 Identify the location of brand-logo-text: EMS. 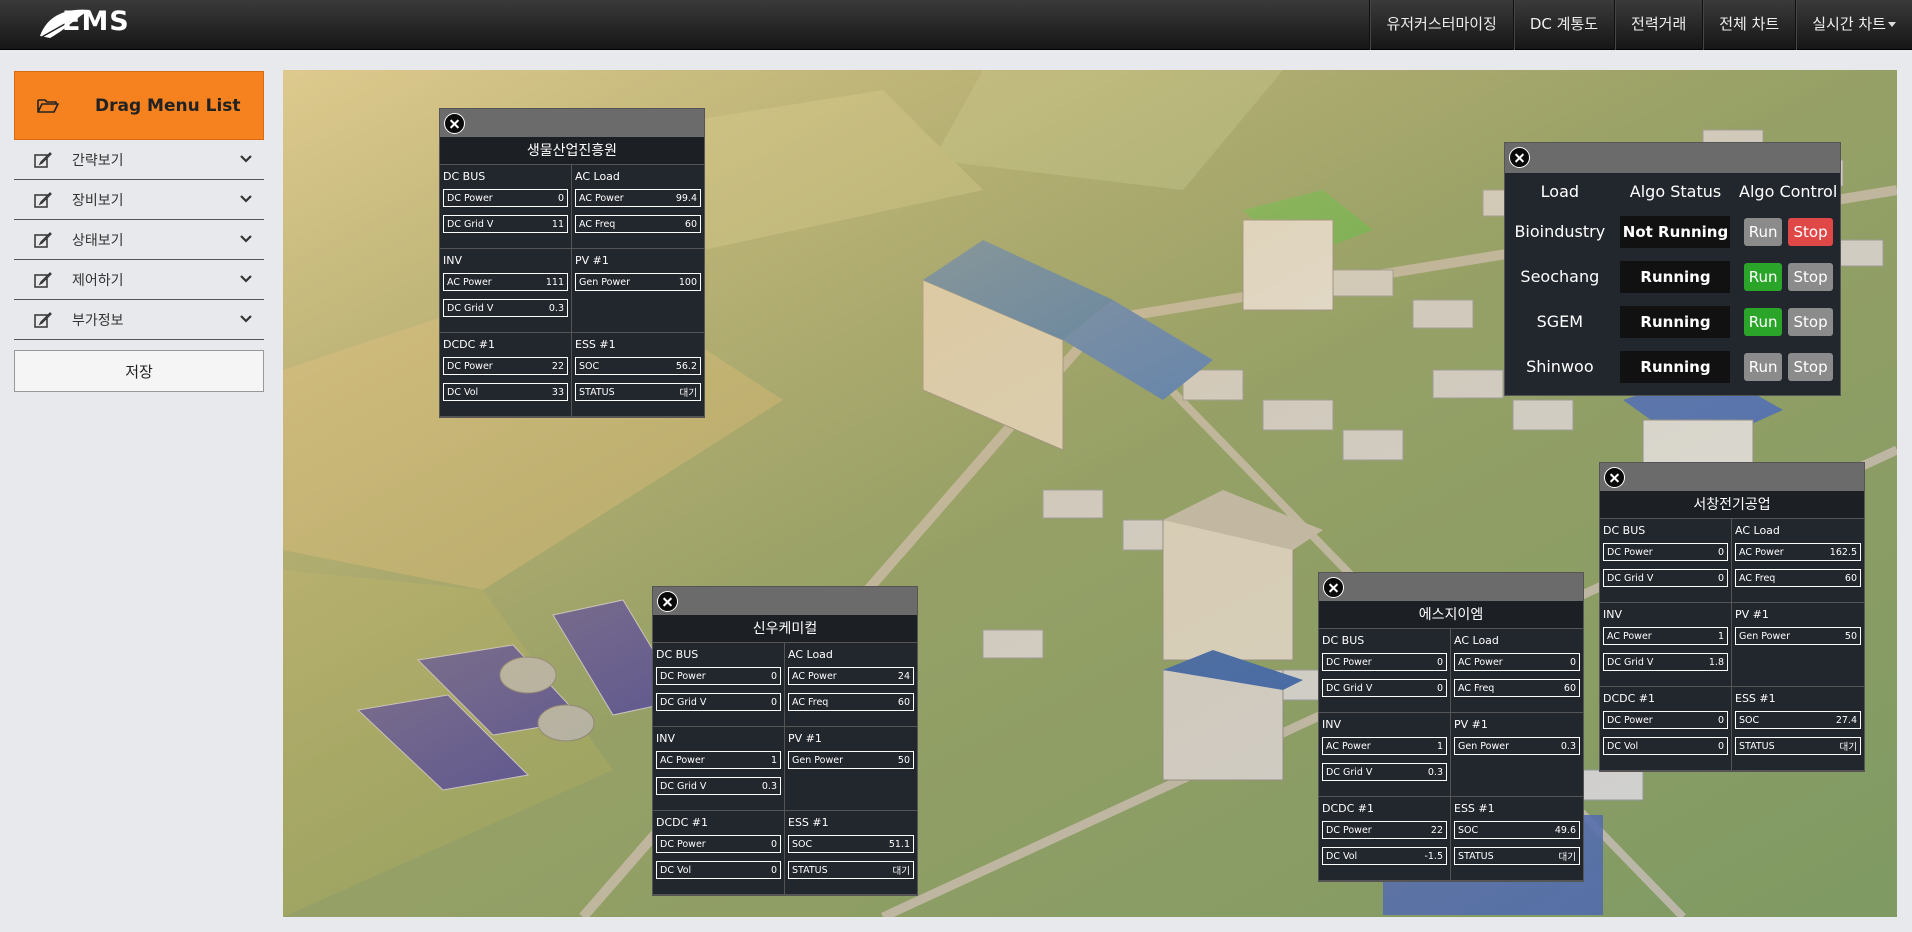
(96, 21).